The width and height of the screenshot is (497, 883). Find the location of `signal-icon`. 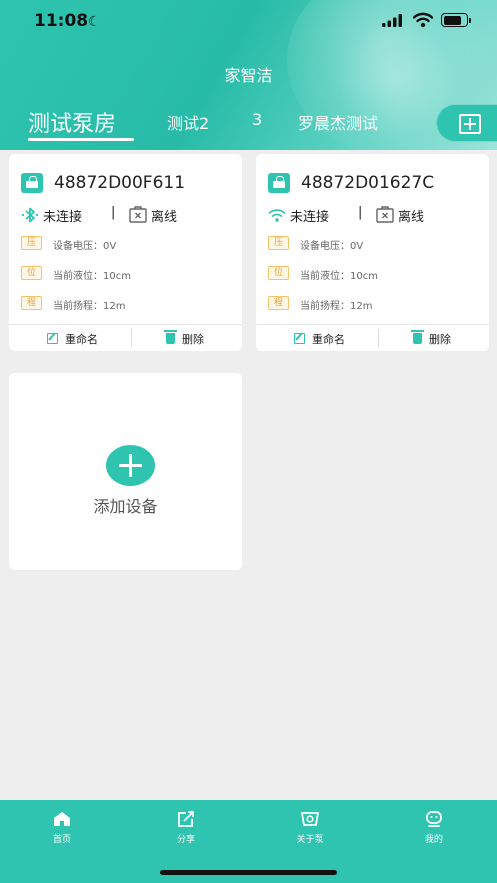

signal-icon is located at coordinates (392, 20).